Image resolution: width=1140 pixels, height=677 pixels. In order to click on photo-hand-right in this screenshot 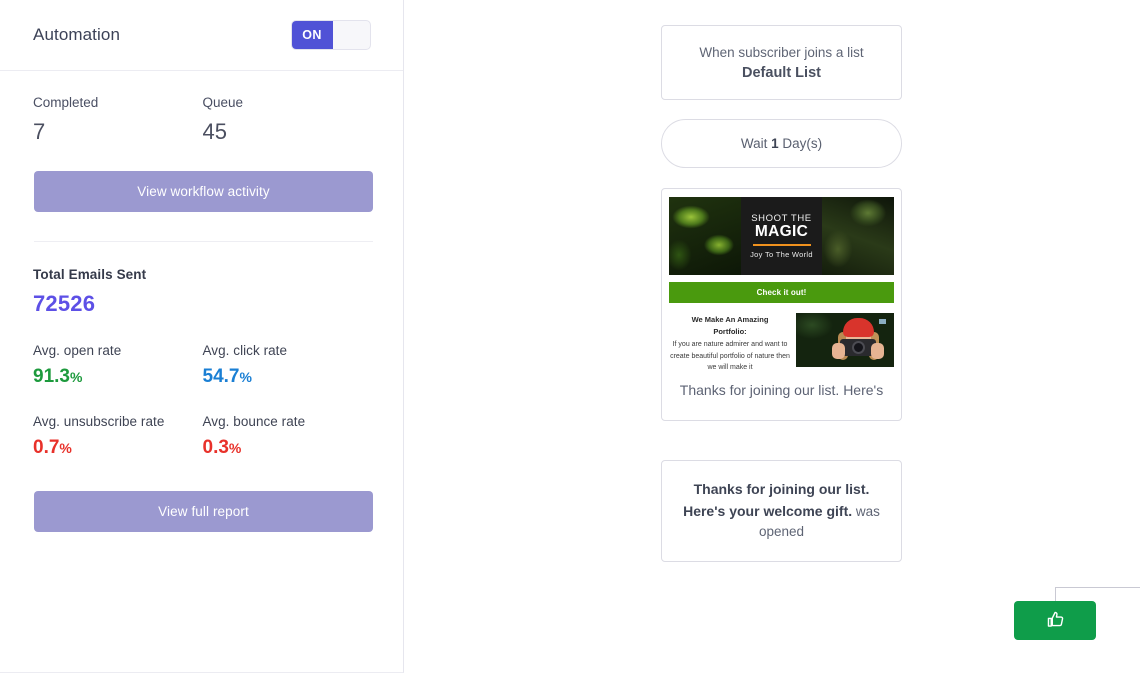, I will do `click(877, 351)`.